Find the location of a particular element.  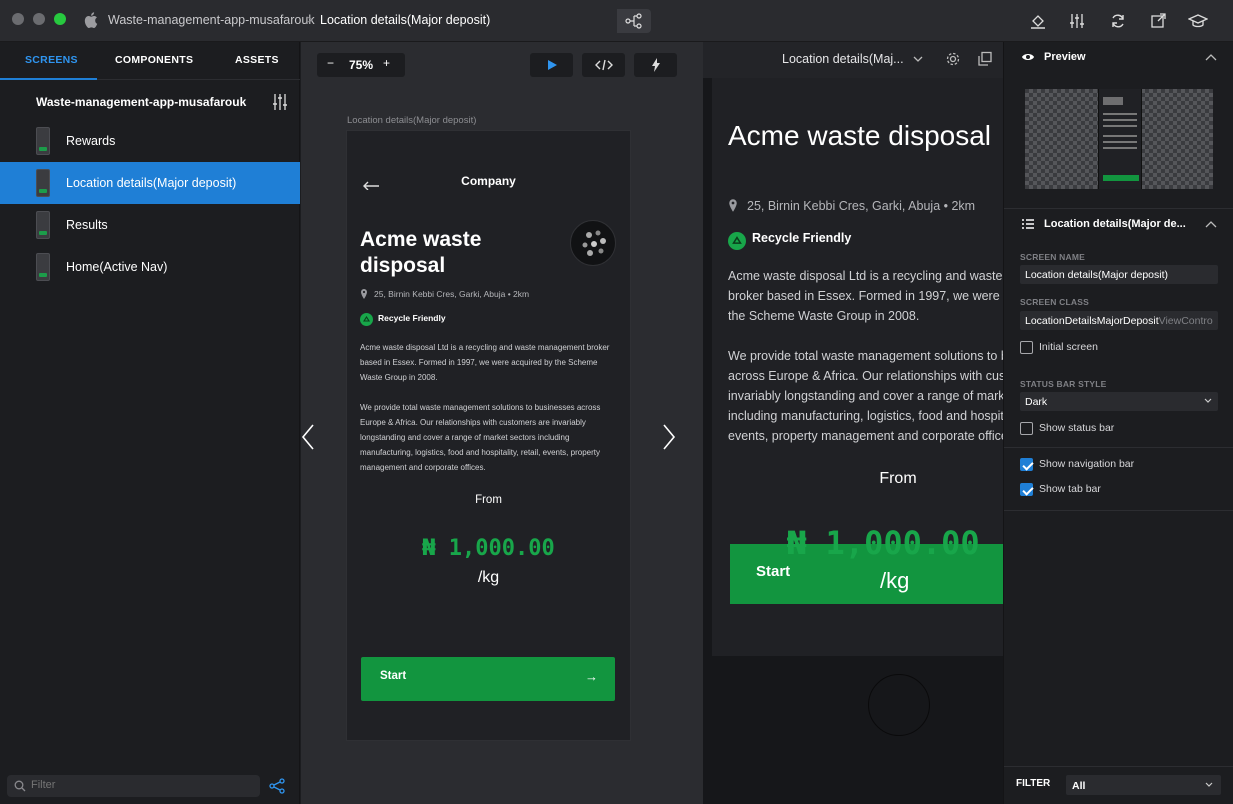

duplicate-icon is located at coordinates (985, 59).